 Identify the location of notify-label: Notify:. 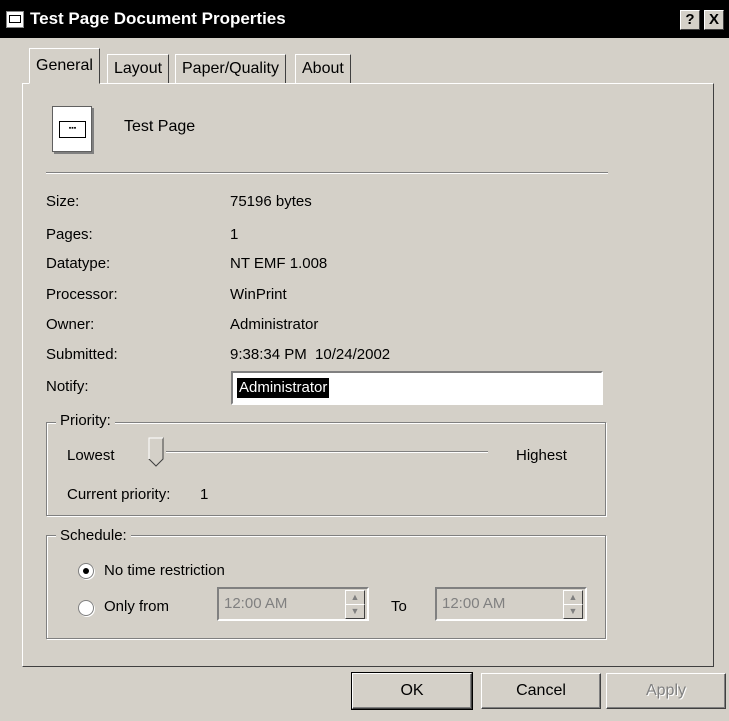
(67, 386).